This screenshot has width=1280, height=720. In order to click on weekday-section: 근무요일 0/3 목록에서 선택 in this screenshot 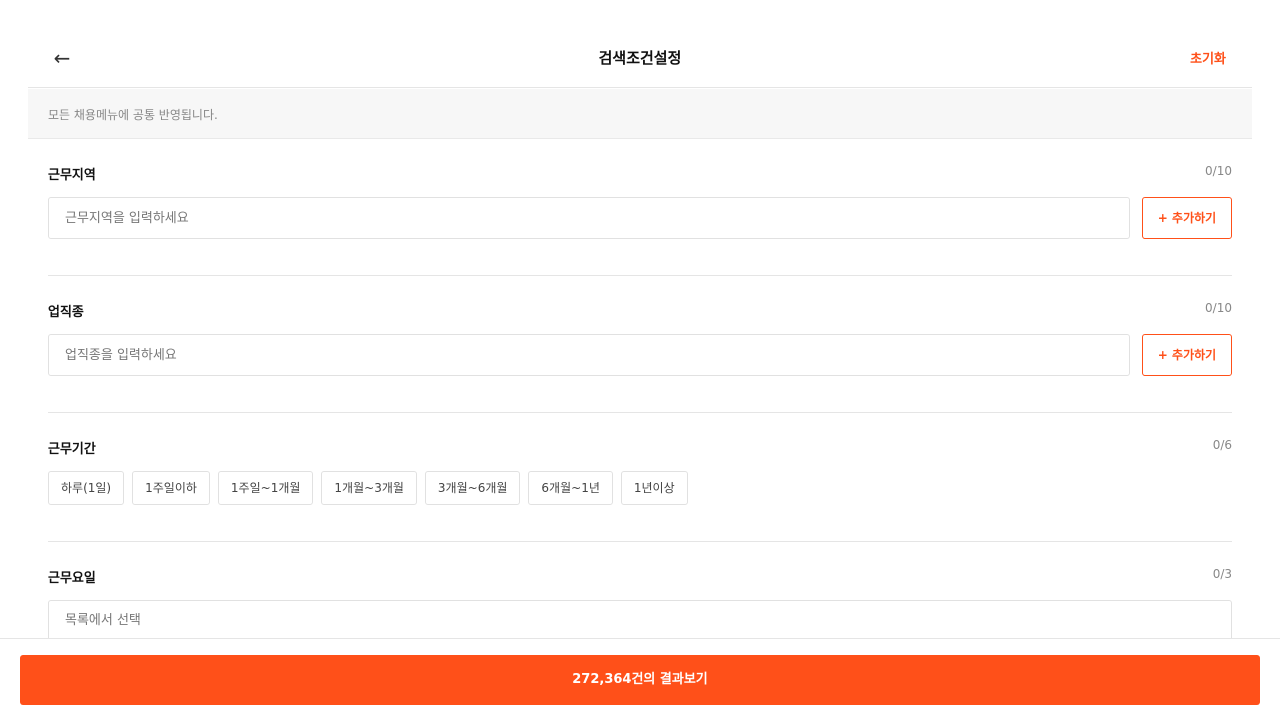, I will do `click(640, 607)`.